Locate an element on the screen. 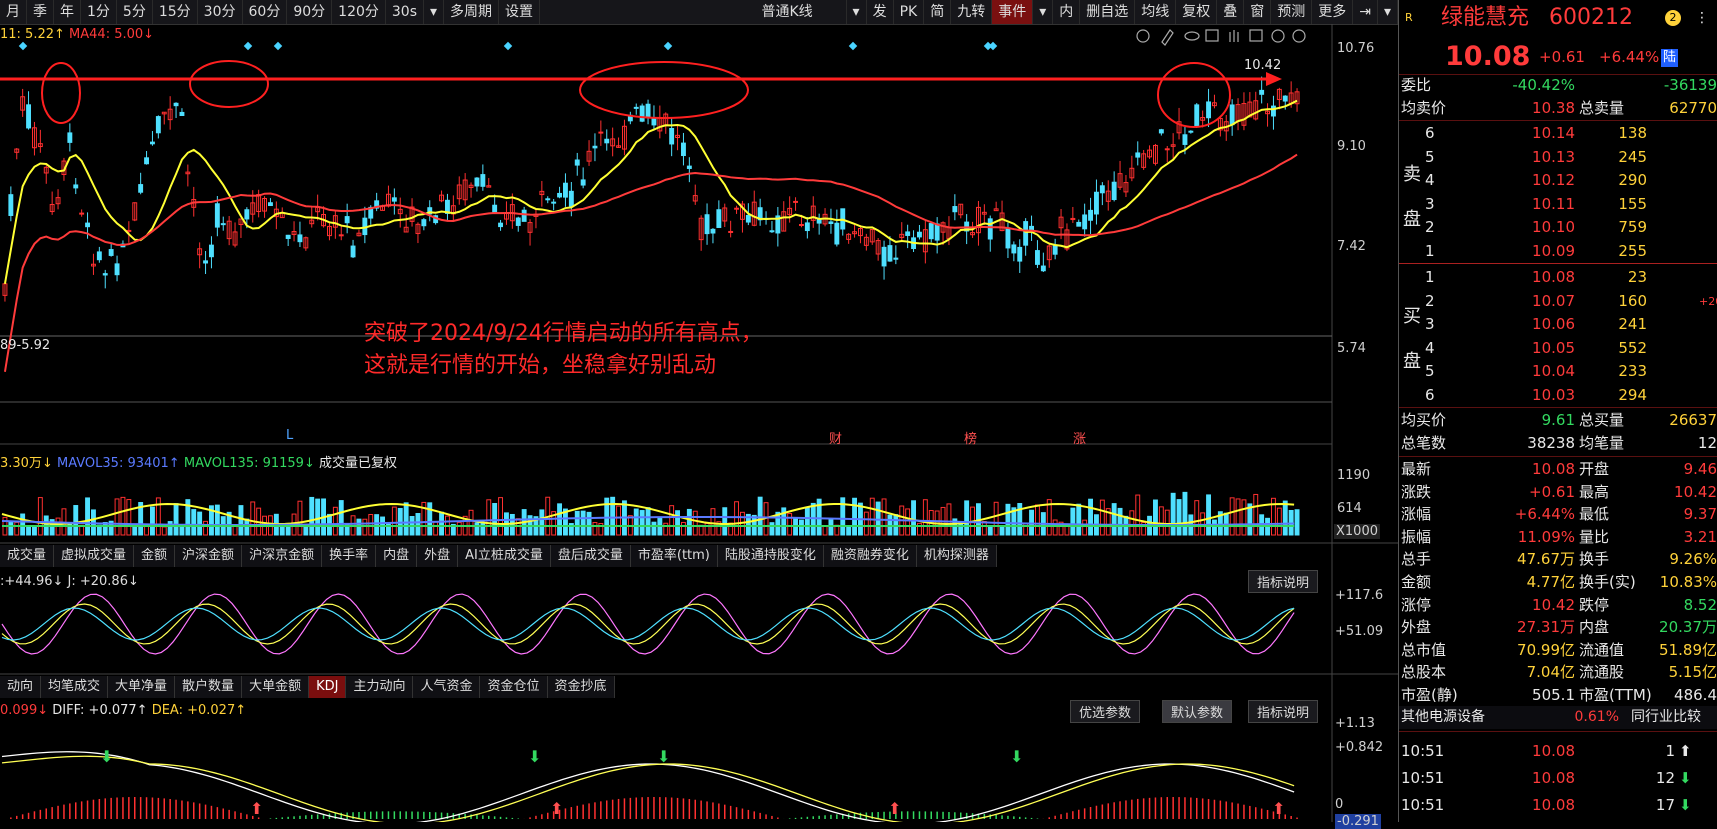 The height and width of the screenshot is (829, 1717). orderbook-row: 6 10.03 294 is located at coordinates (1558, 395).